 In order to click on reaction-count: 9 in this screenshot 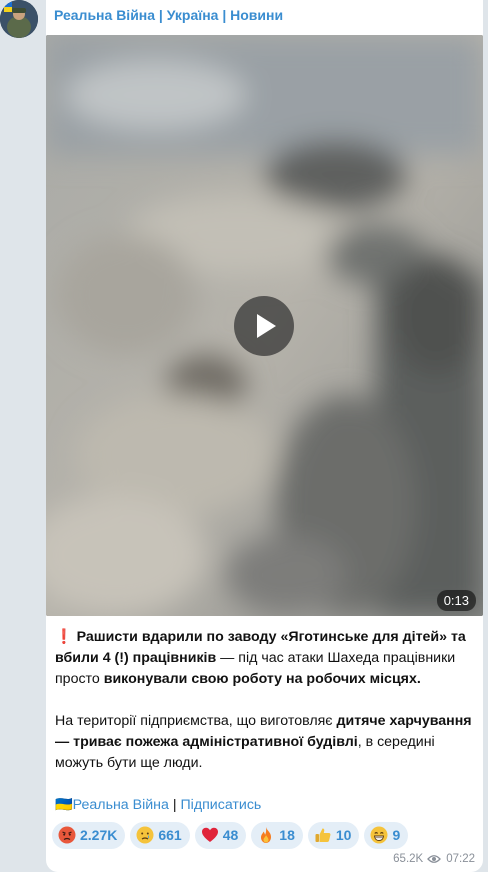, I will do `click(396, 835)`.